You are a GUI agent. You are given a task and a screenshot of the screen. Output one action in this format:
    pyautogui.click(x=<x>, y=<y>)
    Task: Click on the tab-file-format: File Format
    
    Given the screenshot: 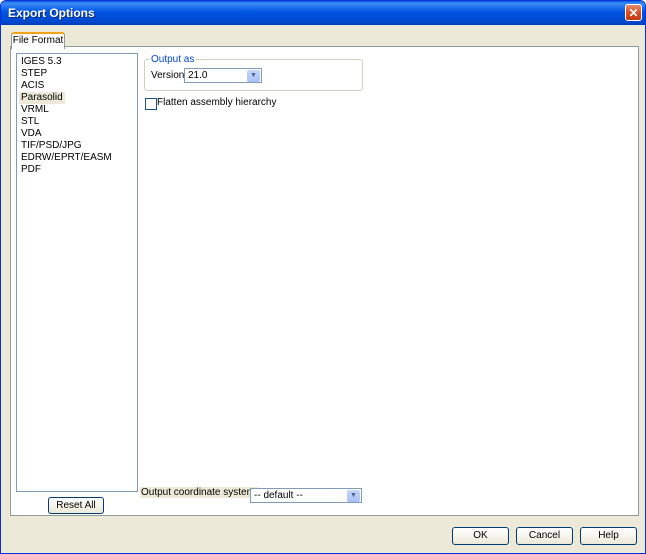 What is the action you would take?
    pyautogui.click(x=38, y=40)
    